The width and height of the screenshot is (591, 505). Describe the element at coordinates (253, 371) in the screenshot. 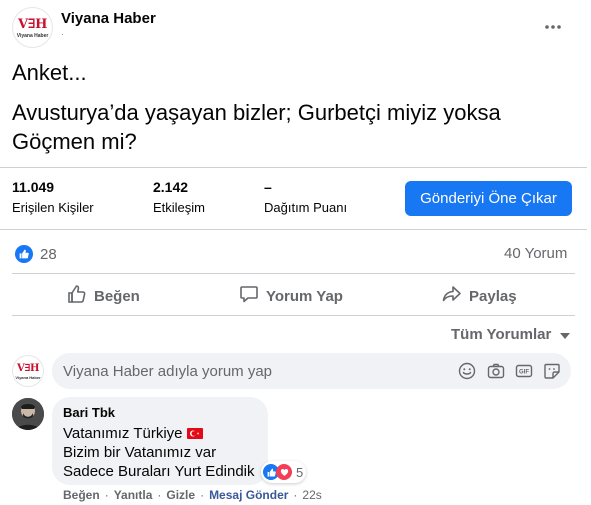

I see `comment-input` at that location.